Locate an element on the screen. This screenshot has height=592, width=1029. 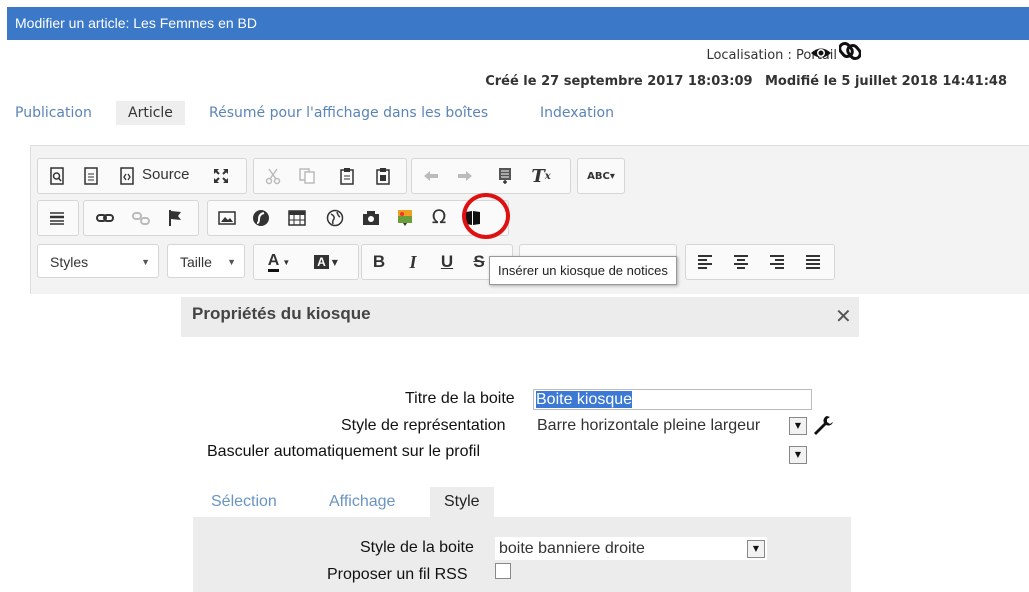
toolbar-group-links is located at coordinates (141, 218).